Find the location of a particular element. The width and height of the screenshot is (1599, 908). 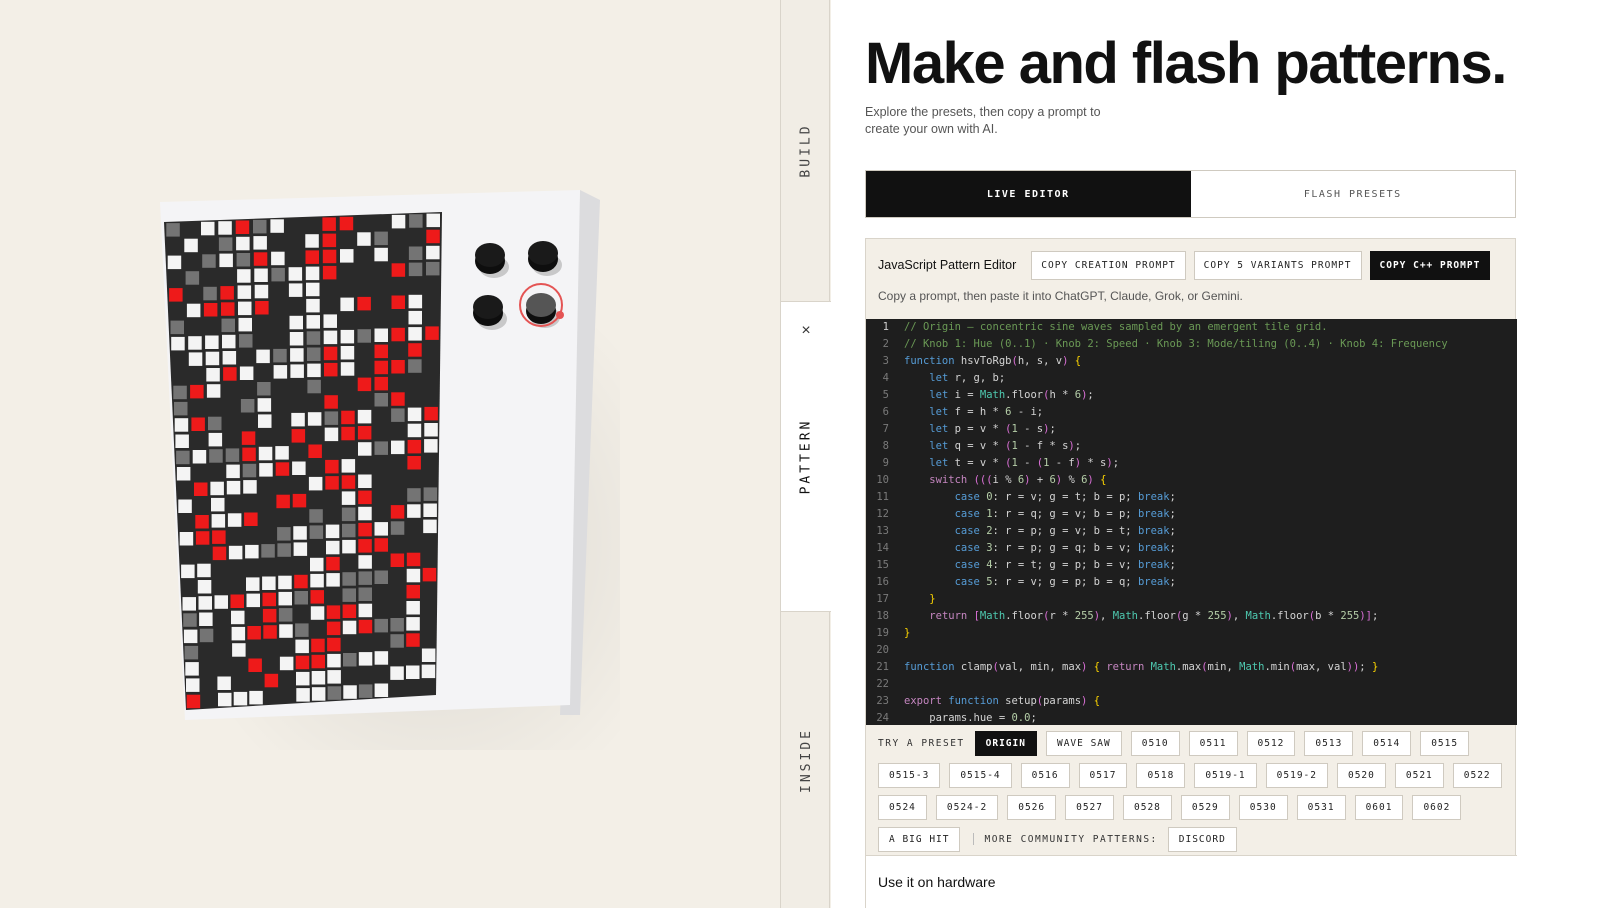

code-text: case 3: r = p; g = q; b = v; break; is located at coordinates (1065, 548).